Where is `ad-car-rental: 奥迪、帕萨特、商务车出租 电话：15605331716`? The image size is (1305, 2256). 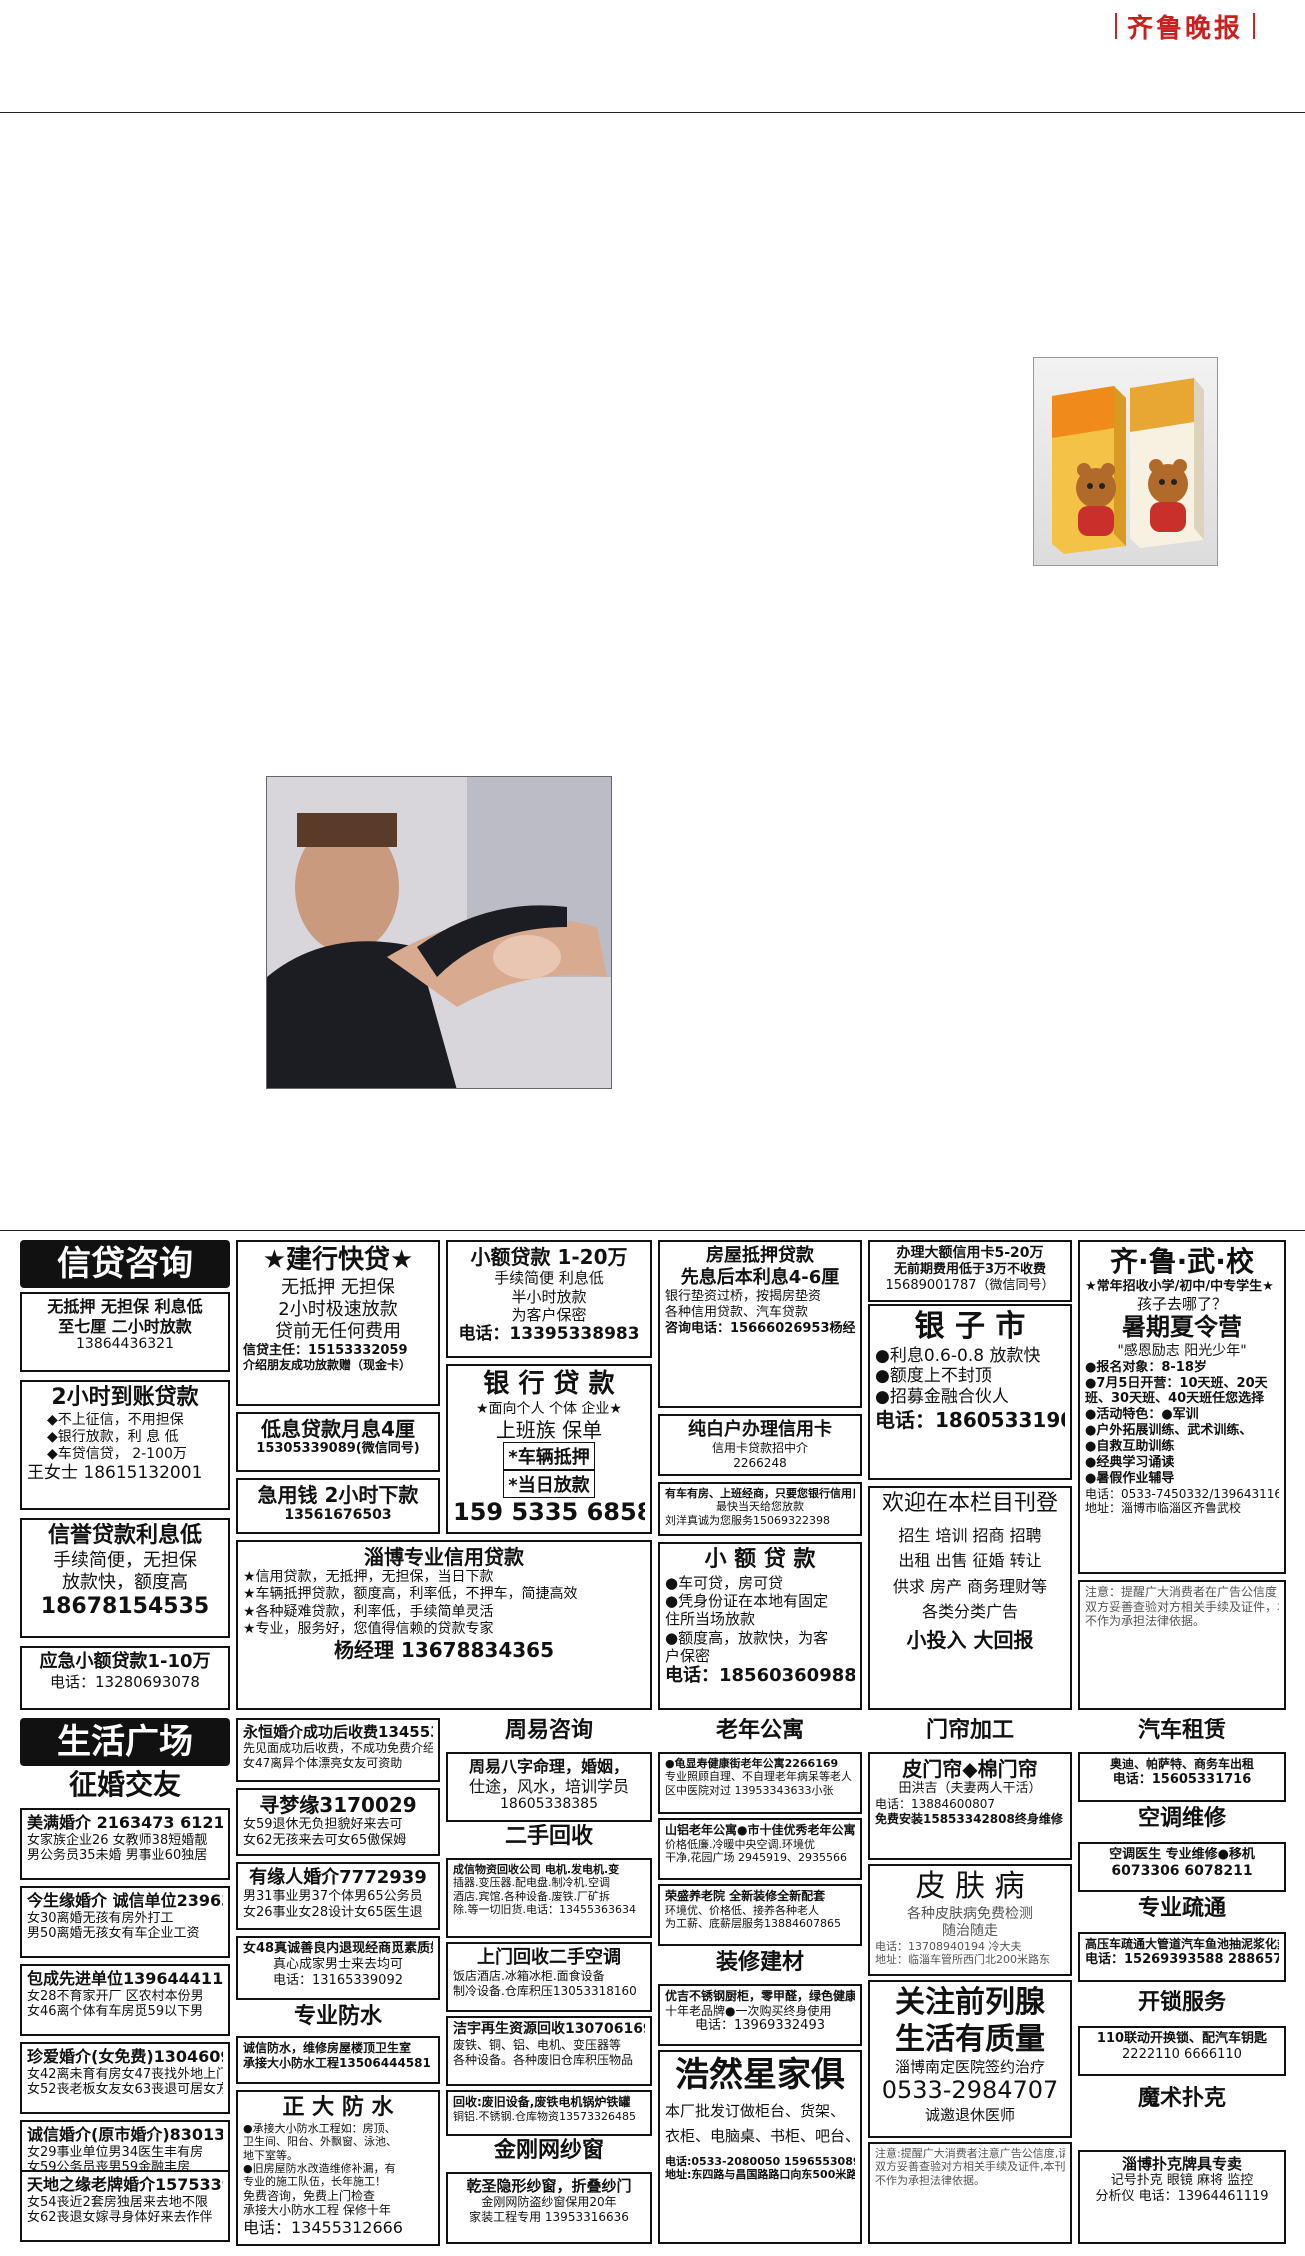
ad-car-rental: 奥迪、帕萨特、商务车出租 电话：15605331716 is located at coordinates (1182, 1777).